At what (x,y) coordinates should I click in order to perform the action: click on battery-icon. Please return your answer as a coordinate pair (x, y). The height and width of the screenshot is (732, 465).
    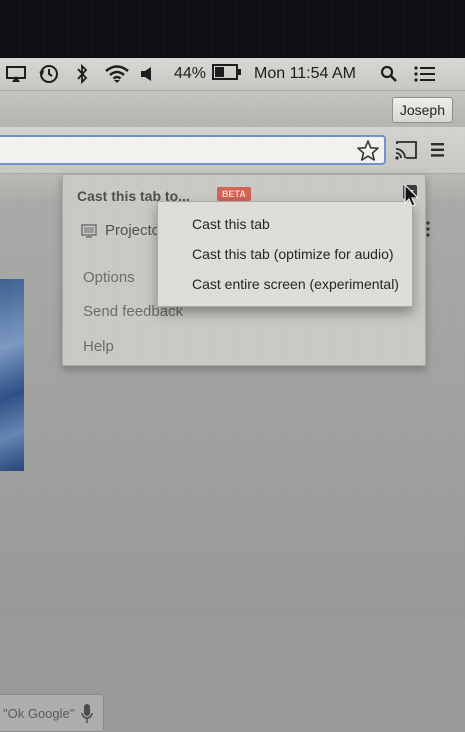
    Looking at the image, I should click on (227, 74).